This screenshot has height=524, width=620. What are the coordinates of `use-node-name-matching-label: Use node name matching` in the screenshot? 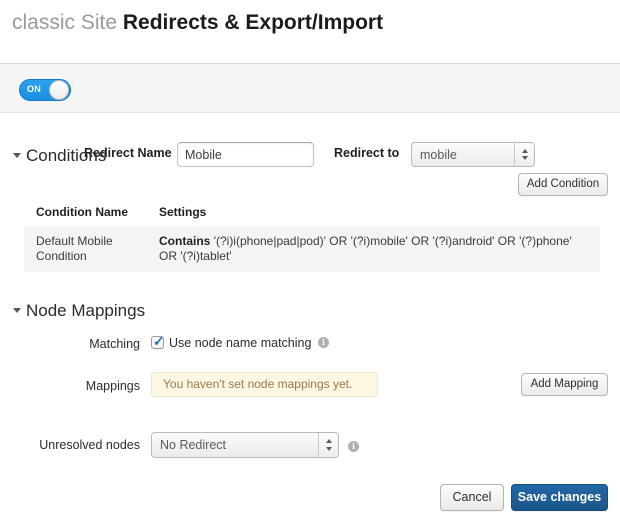 It's located at (240, 343).